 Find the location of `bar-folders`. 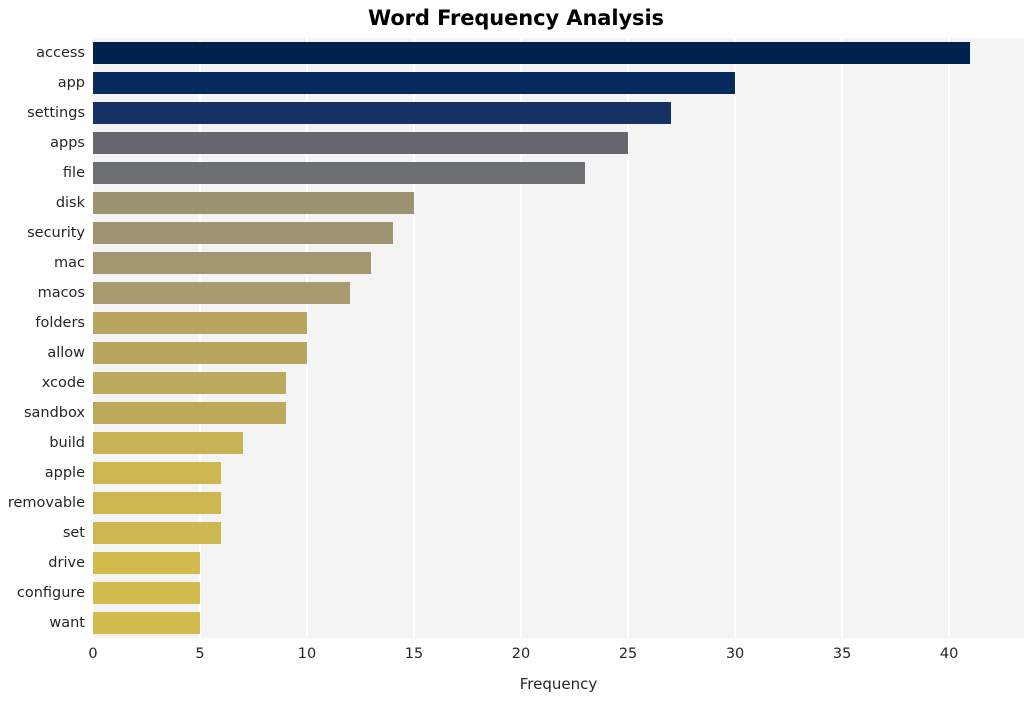

bar-folders is located at coordinates (200, 323).